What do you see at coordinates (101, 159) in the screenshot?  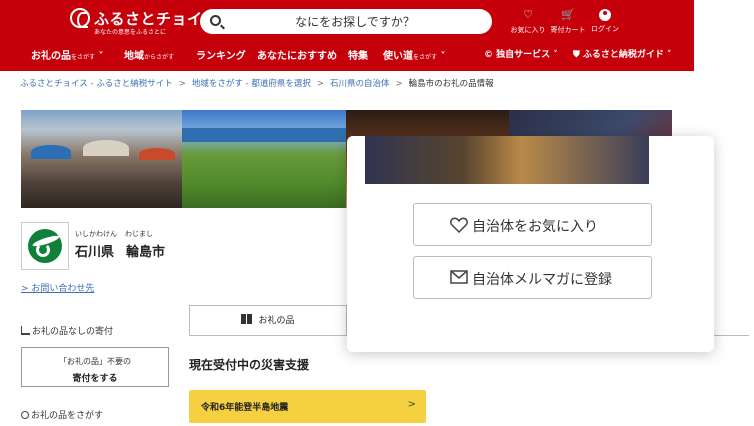 I see `photo-morning-market` at bounding box center [101, 159].